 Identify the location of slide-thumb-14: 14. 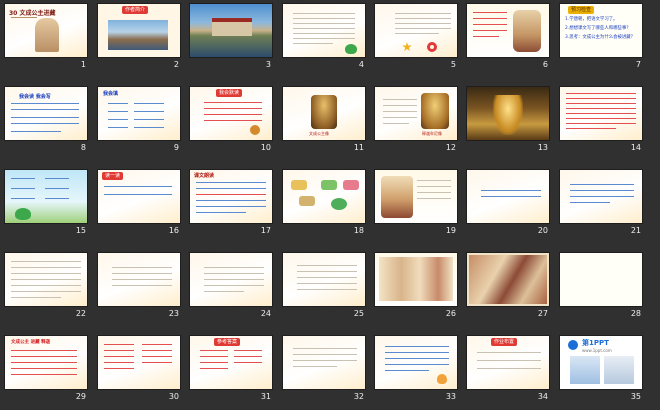
(601, 120).